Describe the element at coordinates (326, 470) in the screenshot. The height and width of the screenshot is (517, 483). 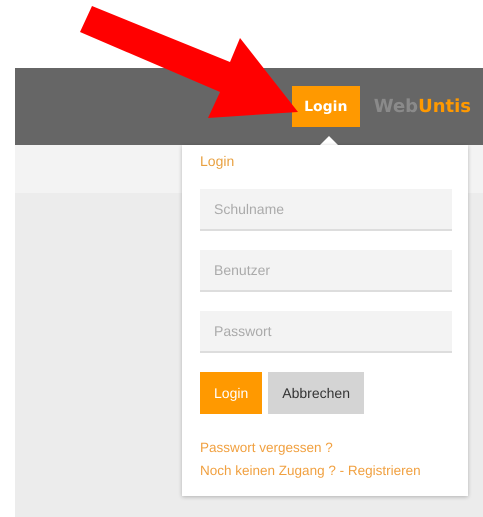
I see `link: Noch keinen Zugang ? - Registrieren` at that location.